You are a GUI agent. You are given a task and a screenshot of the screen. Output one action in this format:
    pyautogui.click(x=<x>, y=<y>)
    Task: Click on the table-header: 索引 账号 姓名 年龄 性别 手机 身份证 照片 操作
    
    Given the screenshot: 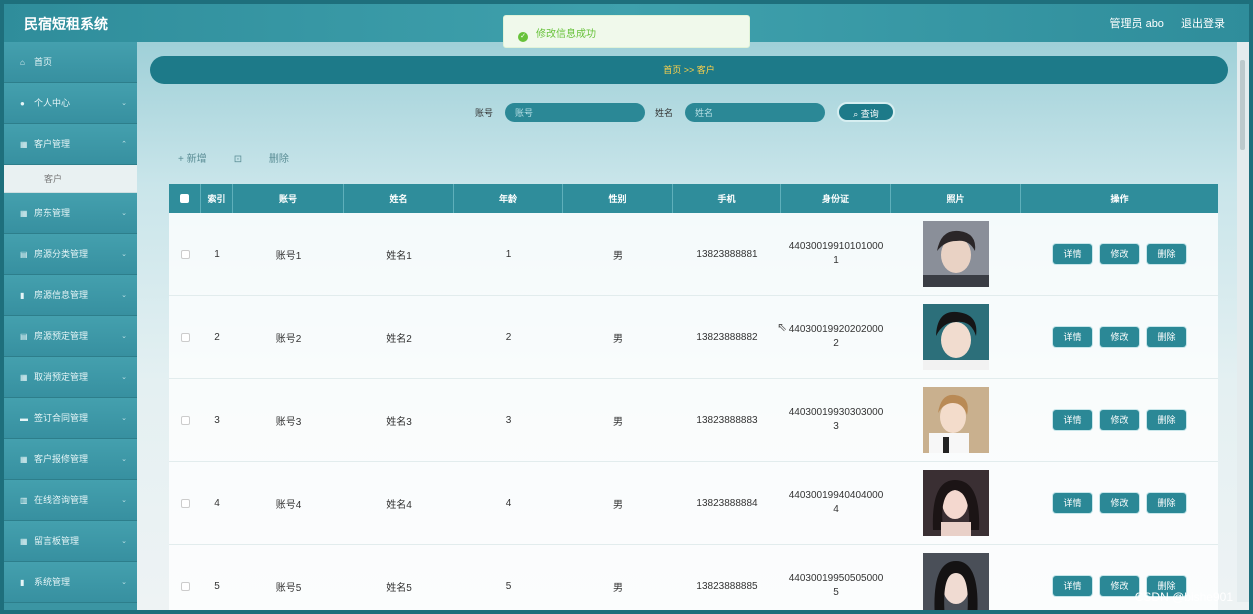 What is the action you would take?
    pyautogui.click(x=693, y=198)
    